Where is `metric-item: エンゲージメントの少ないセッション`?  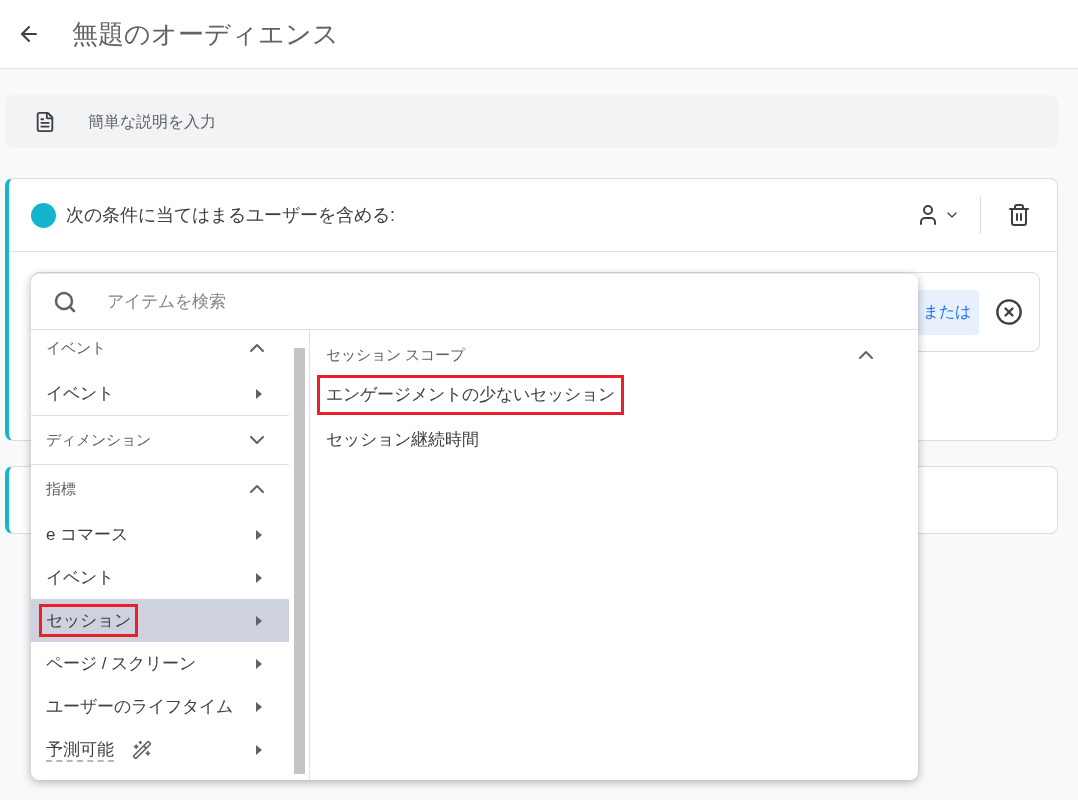
metric-item: エンゲージメントの少ないセッション is located at coordinates (470, 395).